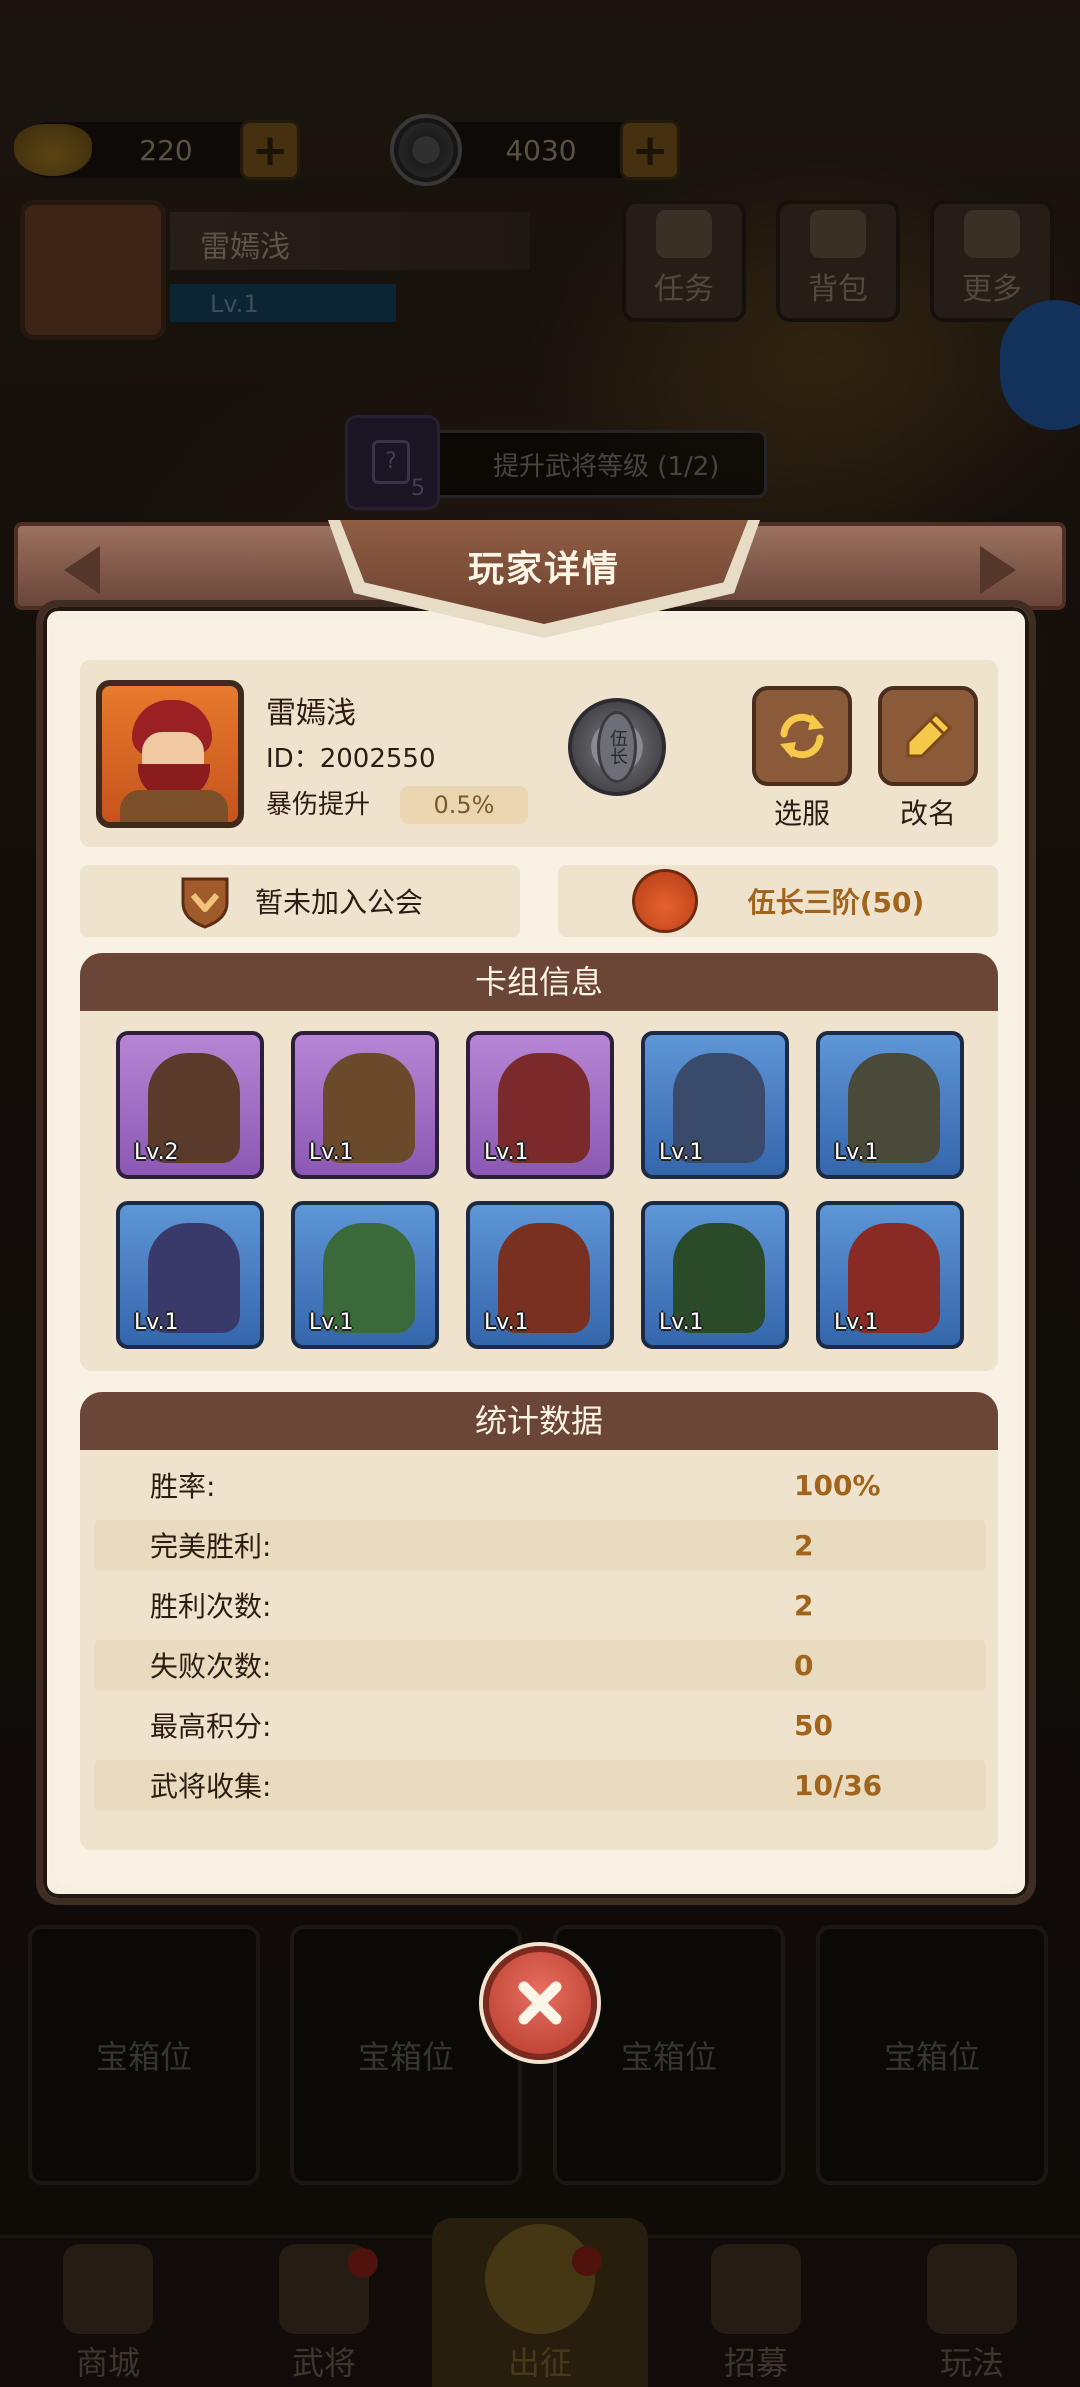 The width and height of the screenshot is (1080, 2387). I want to click on close-icon, so click(540, 2003).